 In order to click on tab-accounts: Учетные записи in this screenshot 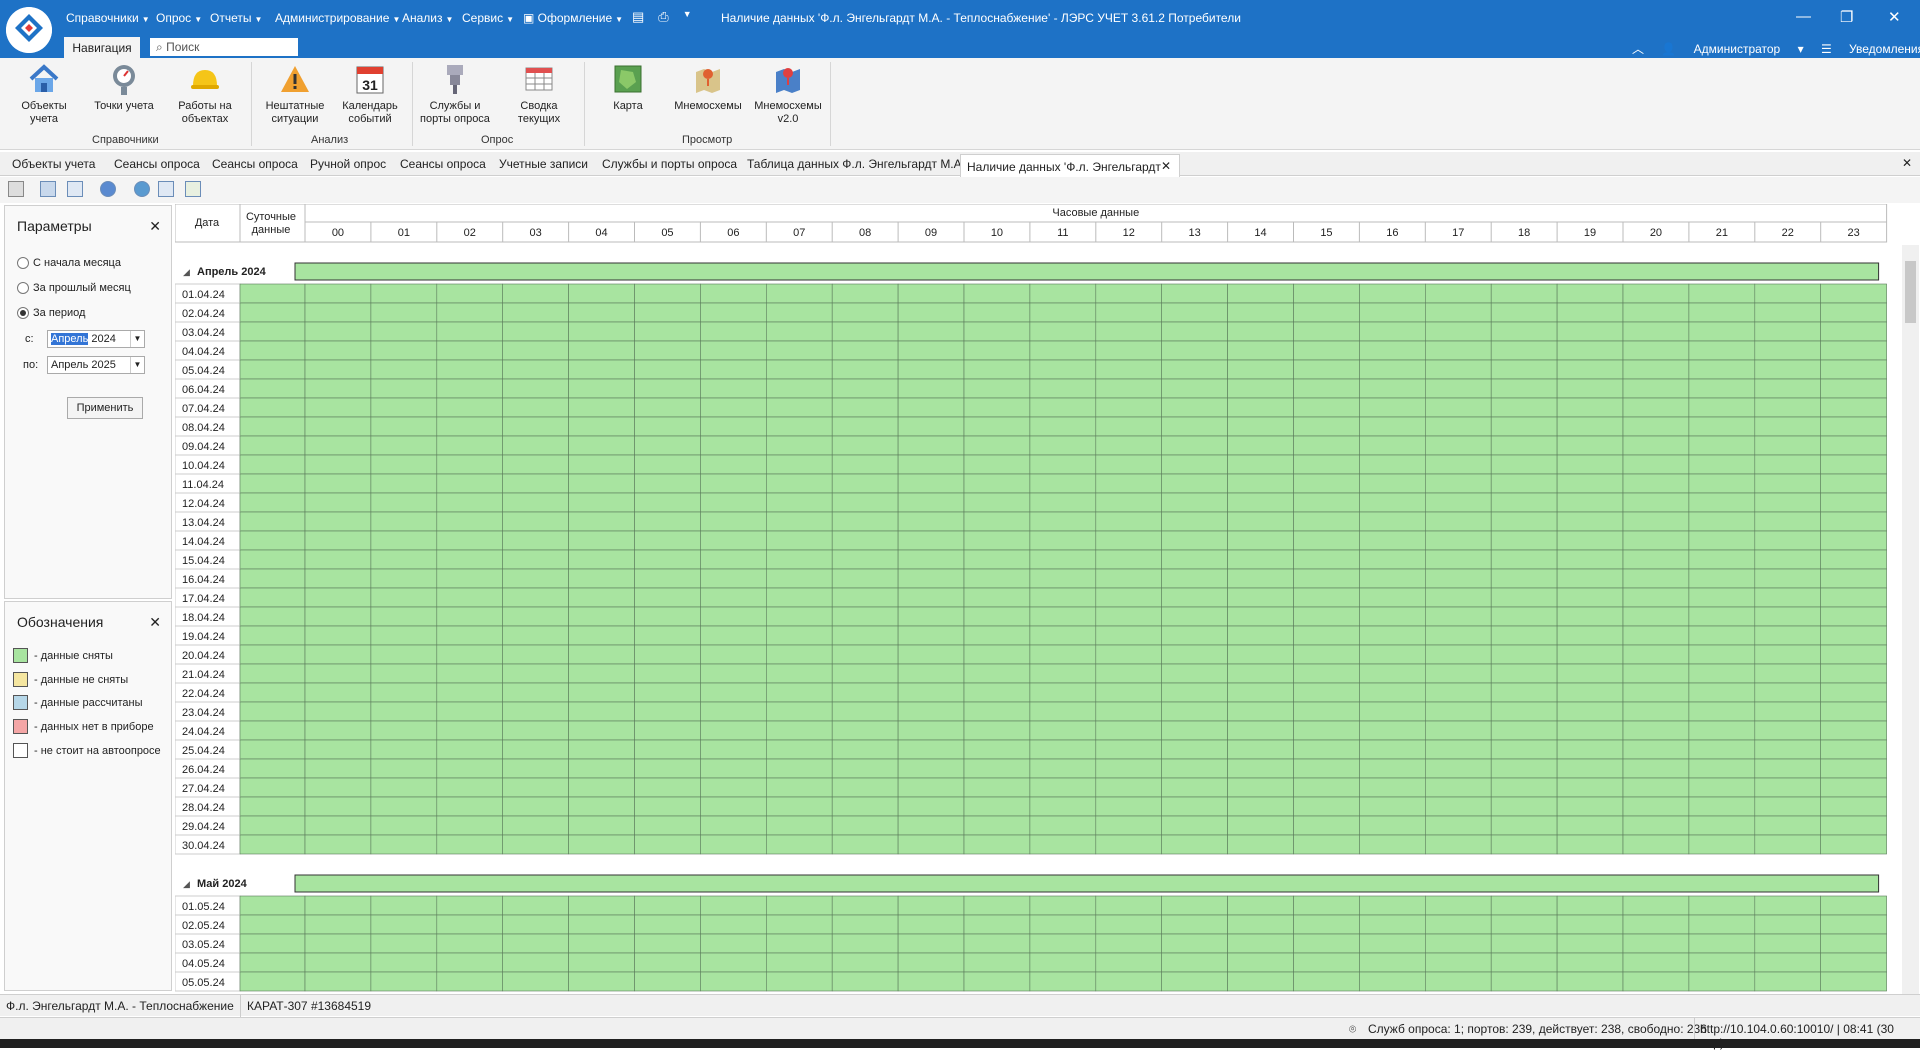, I will do `click(543, 164)`.